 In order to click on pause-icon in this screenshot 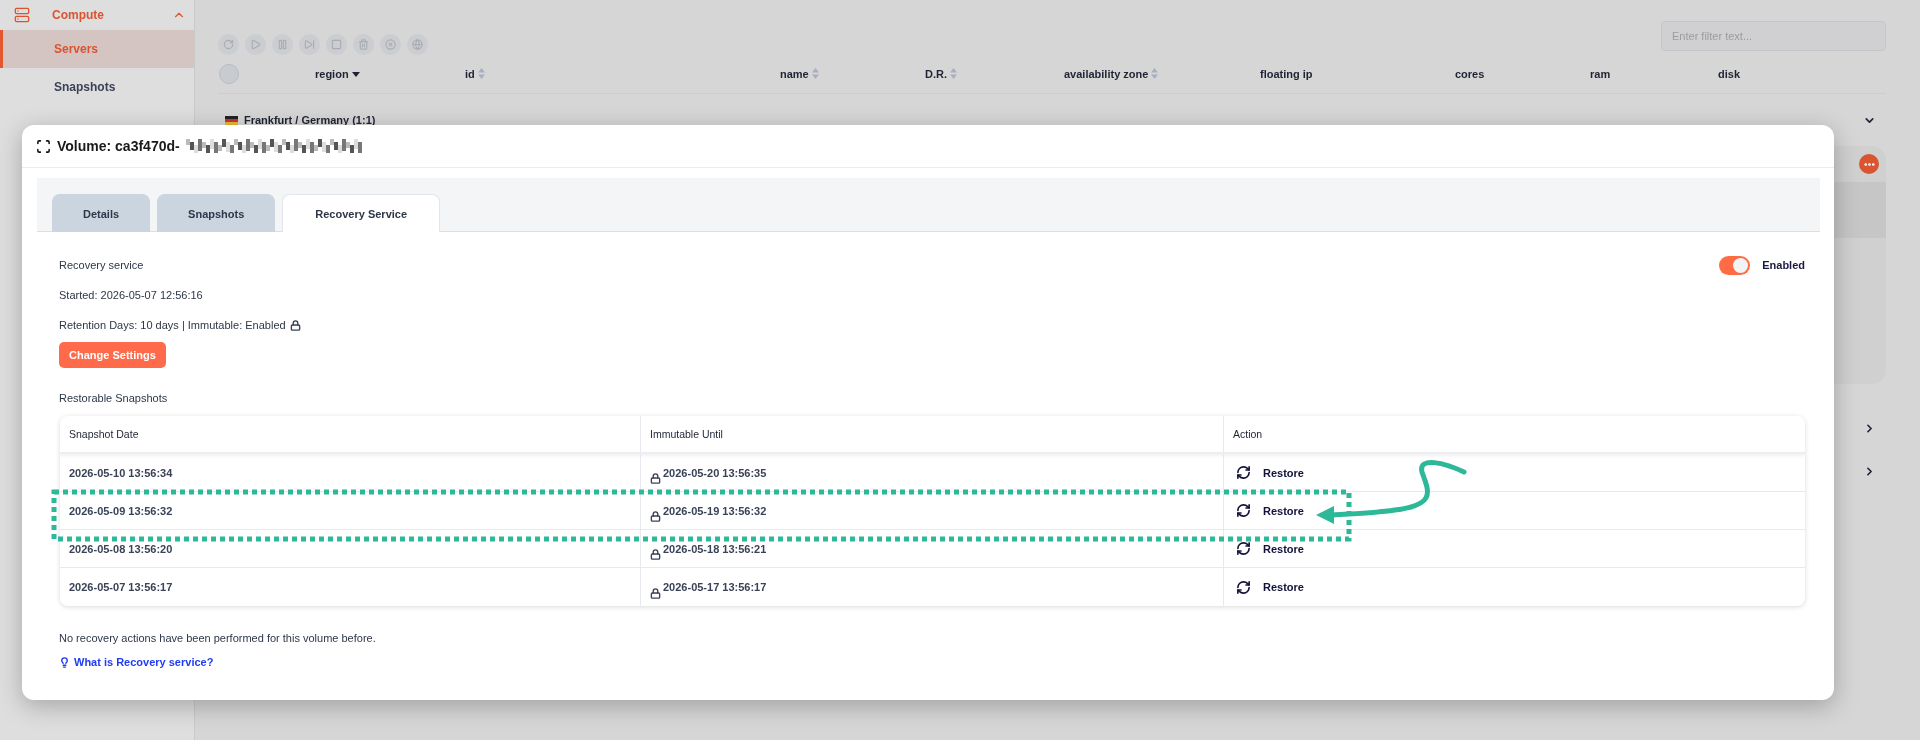, I will do `click(282, 44)`.